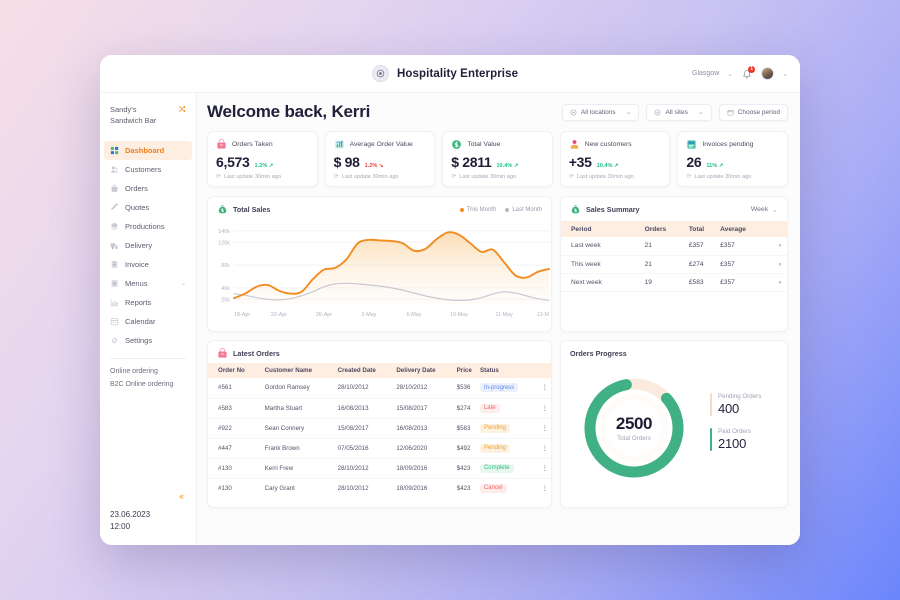 This screenshot has width=900, height=600. I want to click on all-locations-filter: All locations ⌄, so click(600, 112).